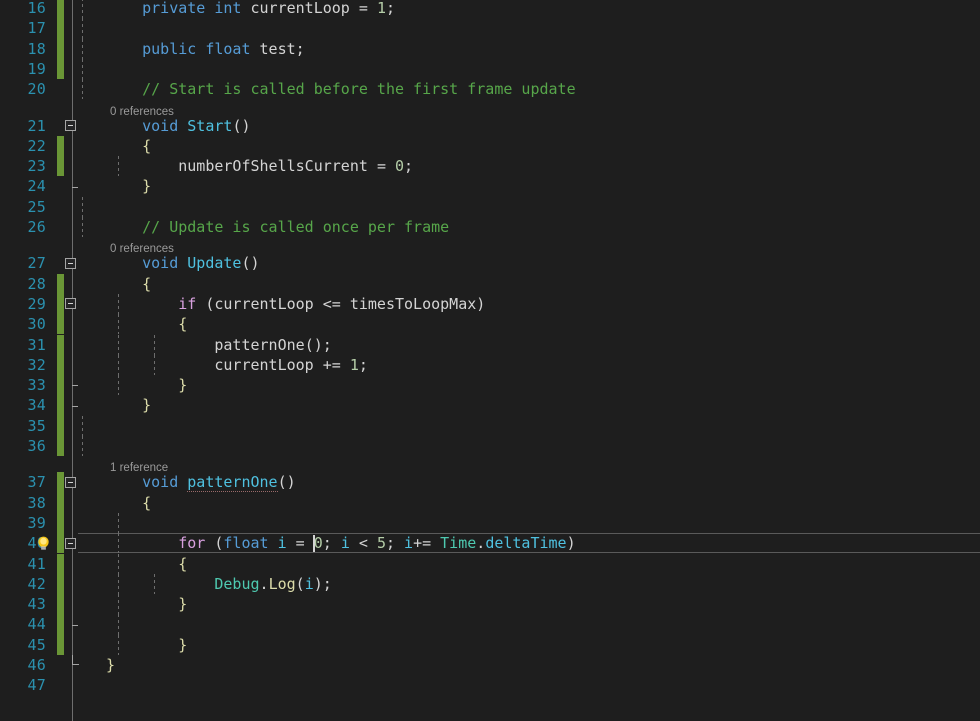  Describe the element at coordinates (232, 483) in the screenshot. I see `code-token: patternOne` at that location.